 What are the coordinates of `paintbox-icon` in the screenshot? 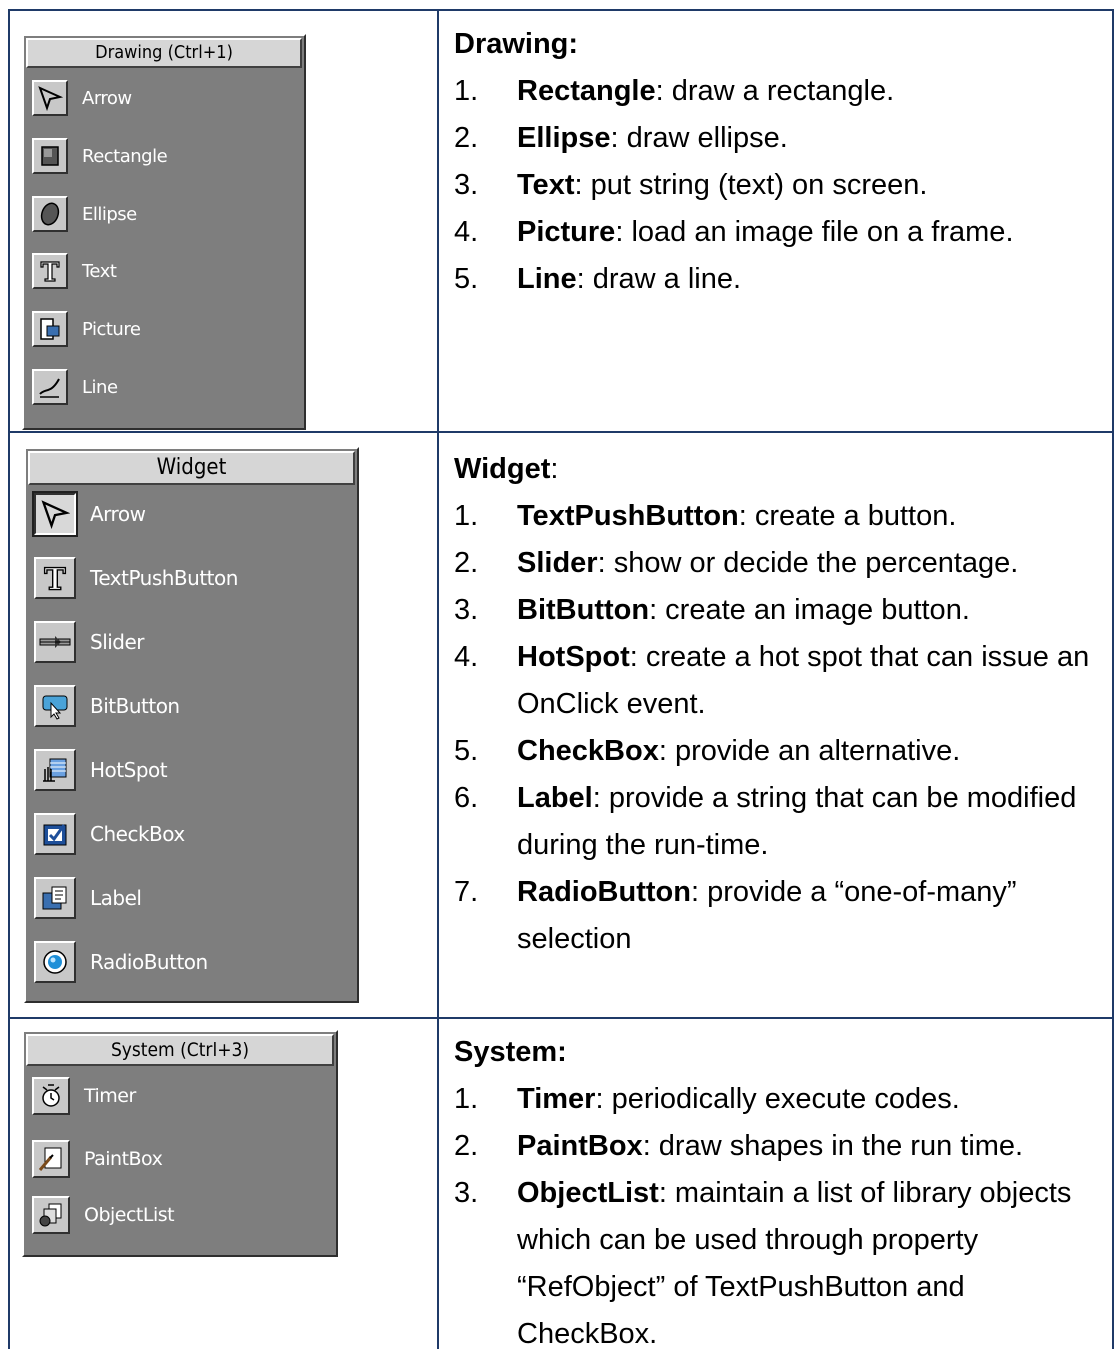 It's located at (51, 1159).